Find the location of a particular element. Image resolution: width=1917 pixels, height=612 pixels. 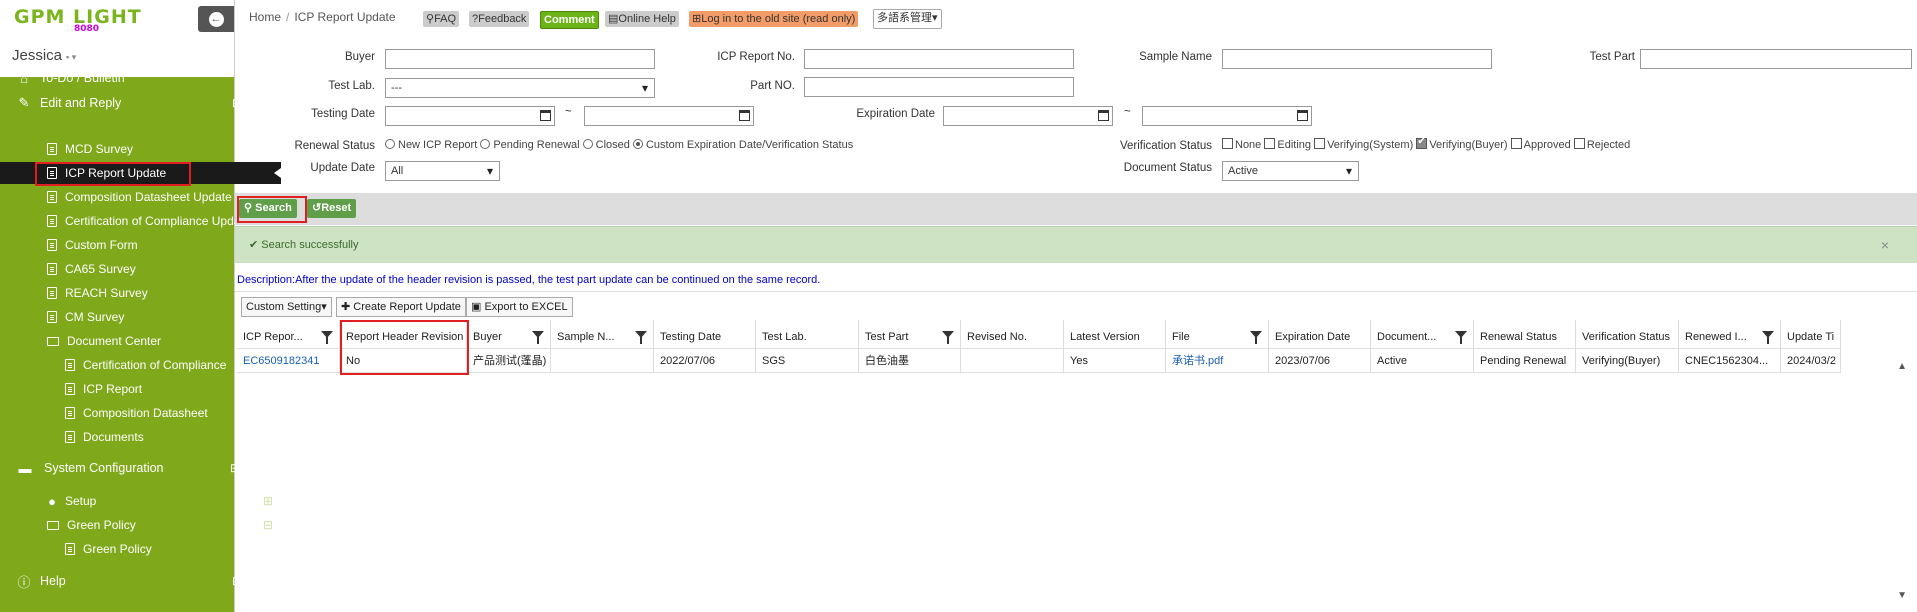

old-site-button: ⊞Log in to the old site (read only) is located at coordinates (774, 19).